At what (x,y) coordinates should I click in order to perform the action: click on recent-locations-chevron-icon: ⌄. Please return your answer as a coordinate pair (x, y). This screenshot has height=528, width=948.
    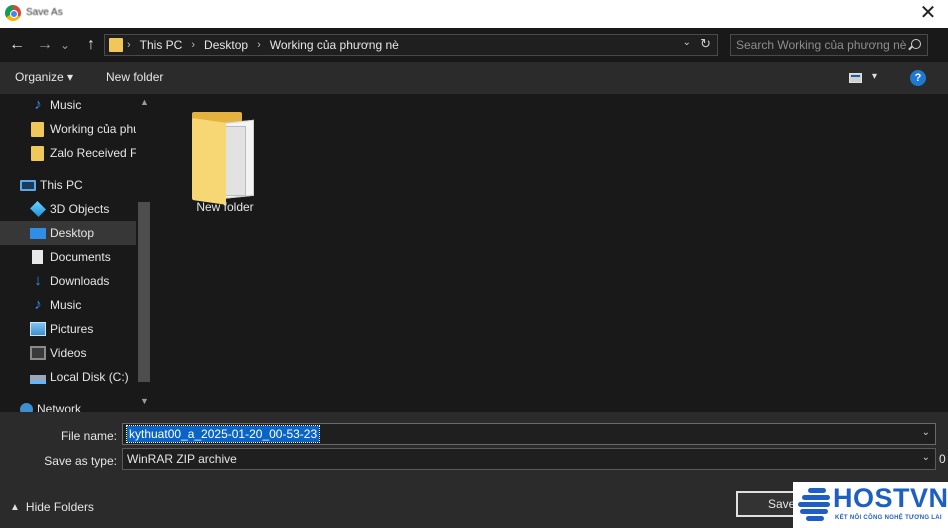
    Looking at the image, I should click on (65, 45).